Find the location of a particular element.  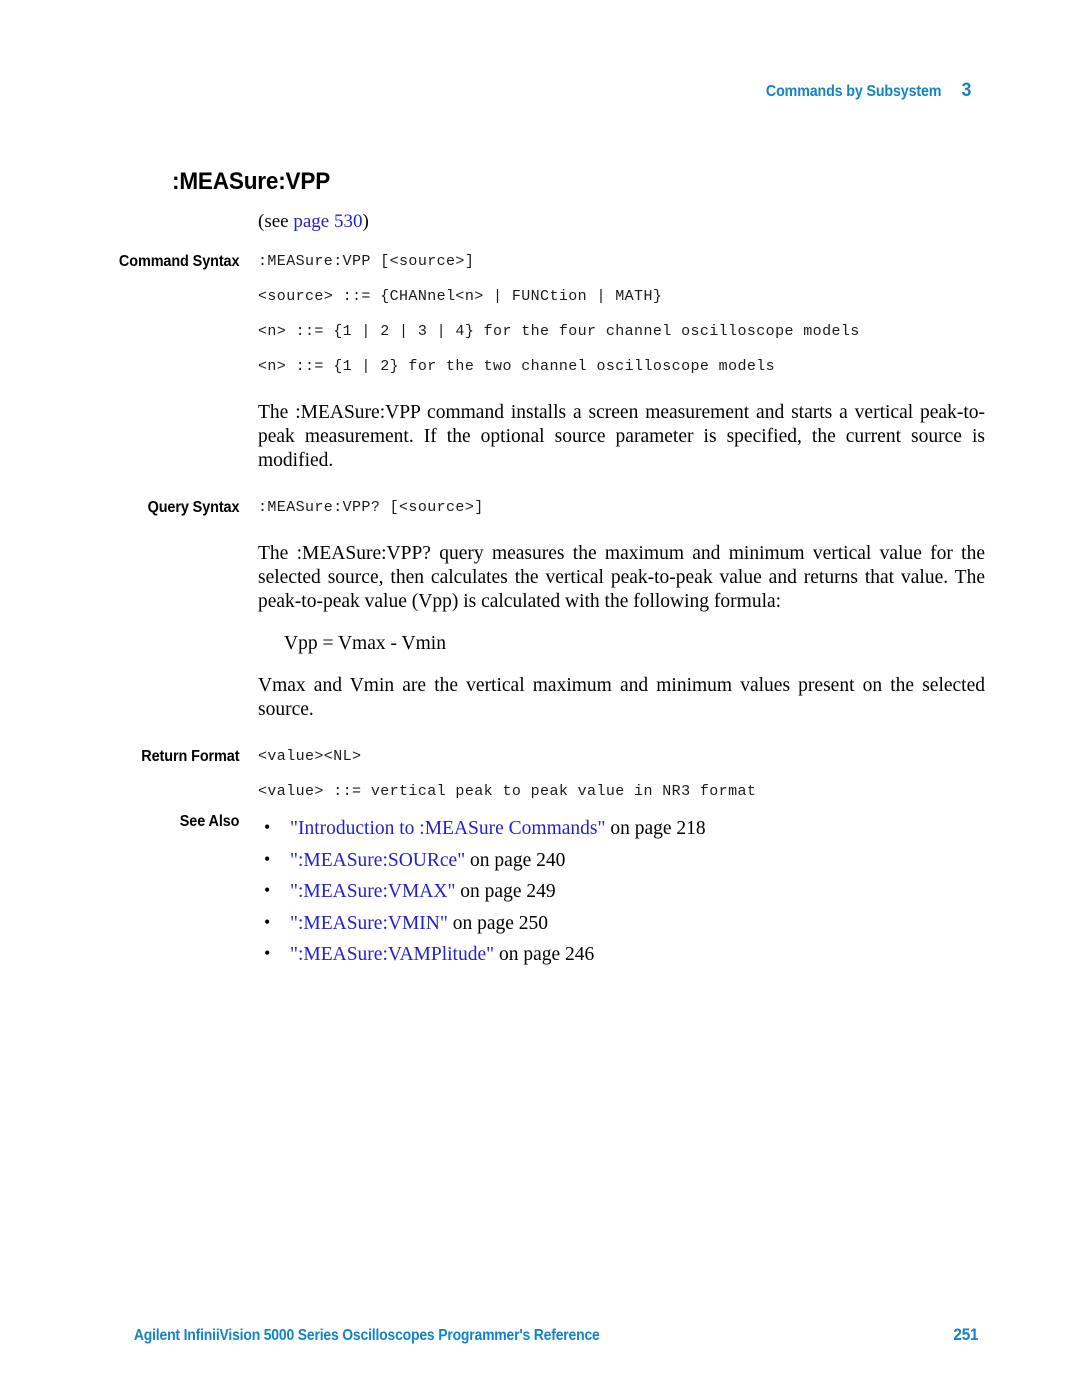

page-title: :MEASure:VPP is located at coordinates (251, 181).